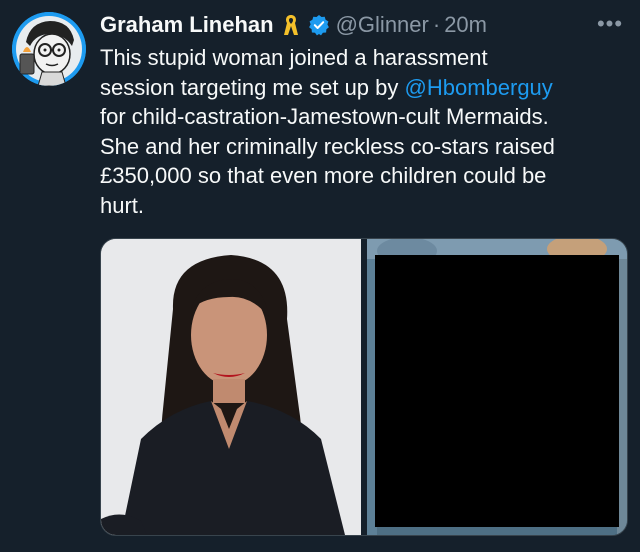  What do you see at coordinates (479, 87) in the screenshot?
I see `mention-link: @Hbomberguy` at bounding box center [479, 87].